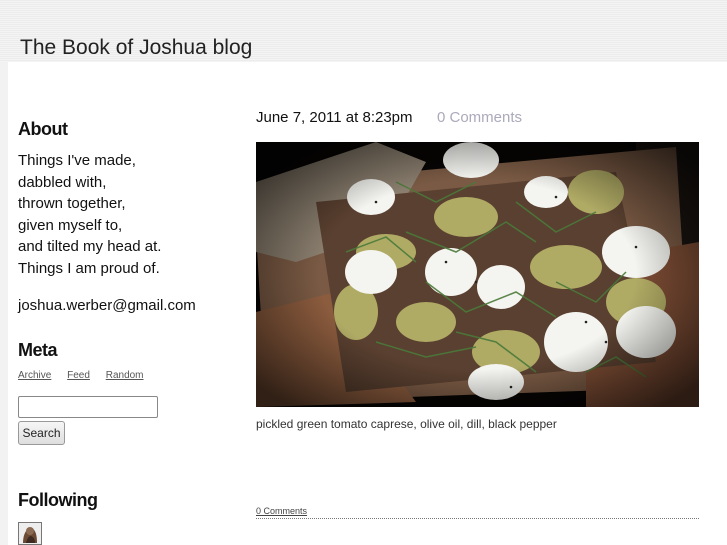 The width and height of the screenshot is (727, 545). I want to click on following-heading: Following, so click(58, 500).